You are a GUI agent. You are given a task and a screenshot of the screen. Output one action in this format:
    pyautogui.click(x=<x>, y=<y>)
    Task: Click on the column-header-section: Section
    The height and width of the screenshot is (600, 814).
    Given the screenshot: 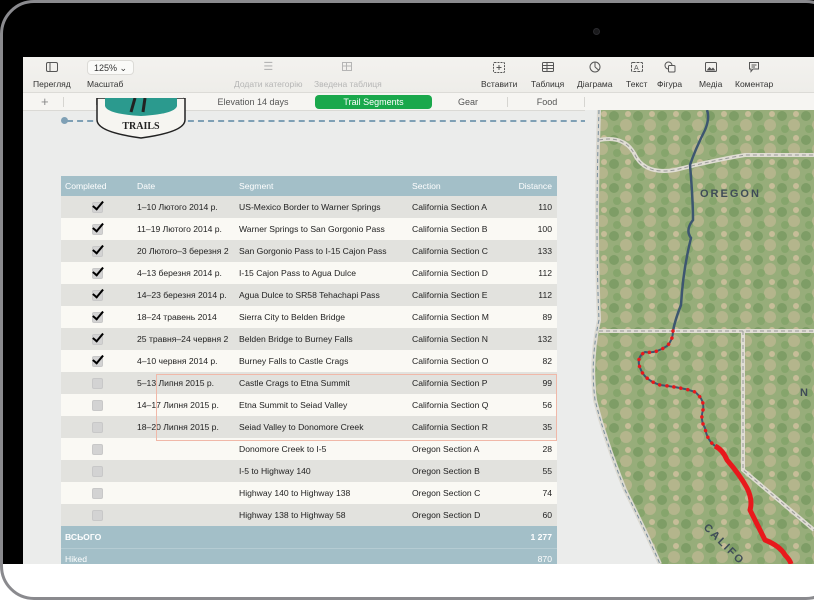 What is the action you would take?
    pyautogui.click(x=456, y=186)
    